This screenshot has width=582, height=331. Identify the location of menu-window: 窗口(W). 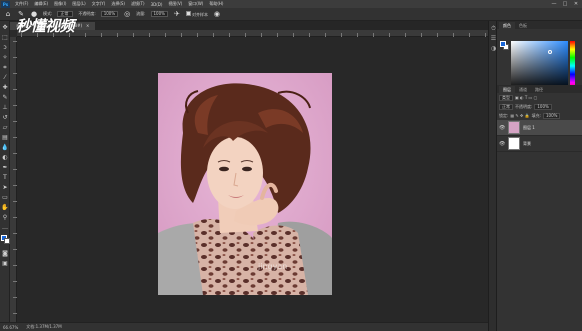
(195, 4).